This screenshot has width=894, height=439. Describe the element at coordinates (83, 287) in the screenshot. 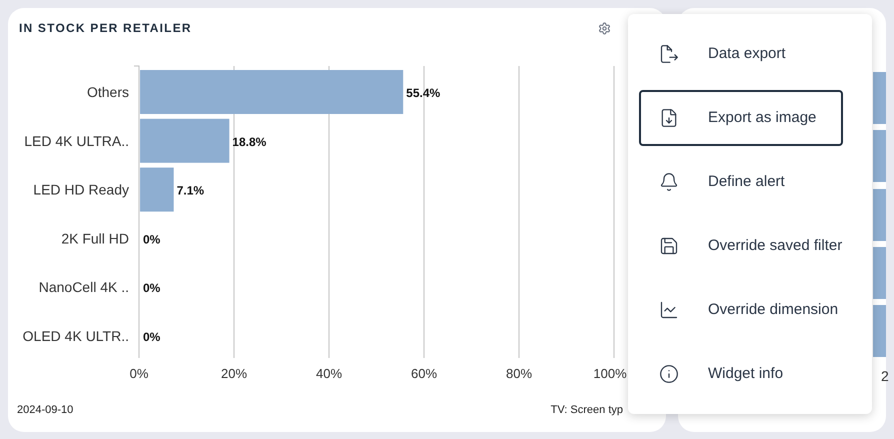

I see `category-label: NanoCell 4K ..` at that location.